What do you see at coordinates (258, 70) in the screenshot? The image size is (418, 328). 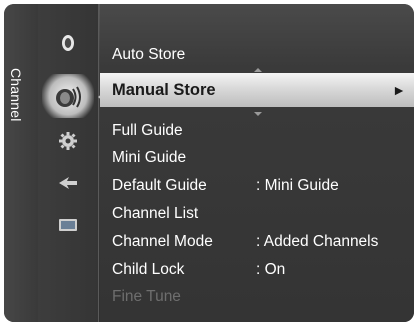 I see `scroll-up-indicator` at bounding box center [258, 70].